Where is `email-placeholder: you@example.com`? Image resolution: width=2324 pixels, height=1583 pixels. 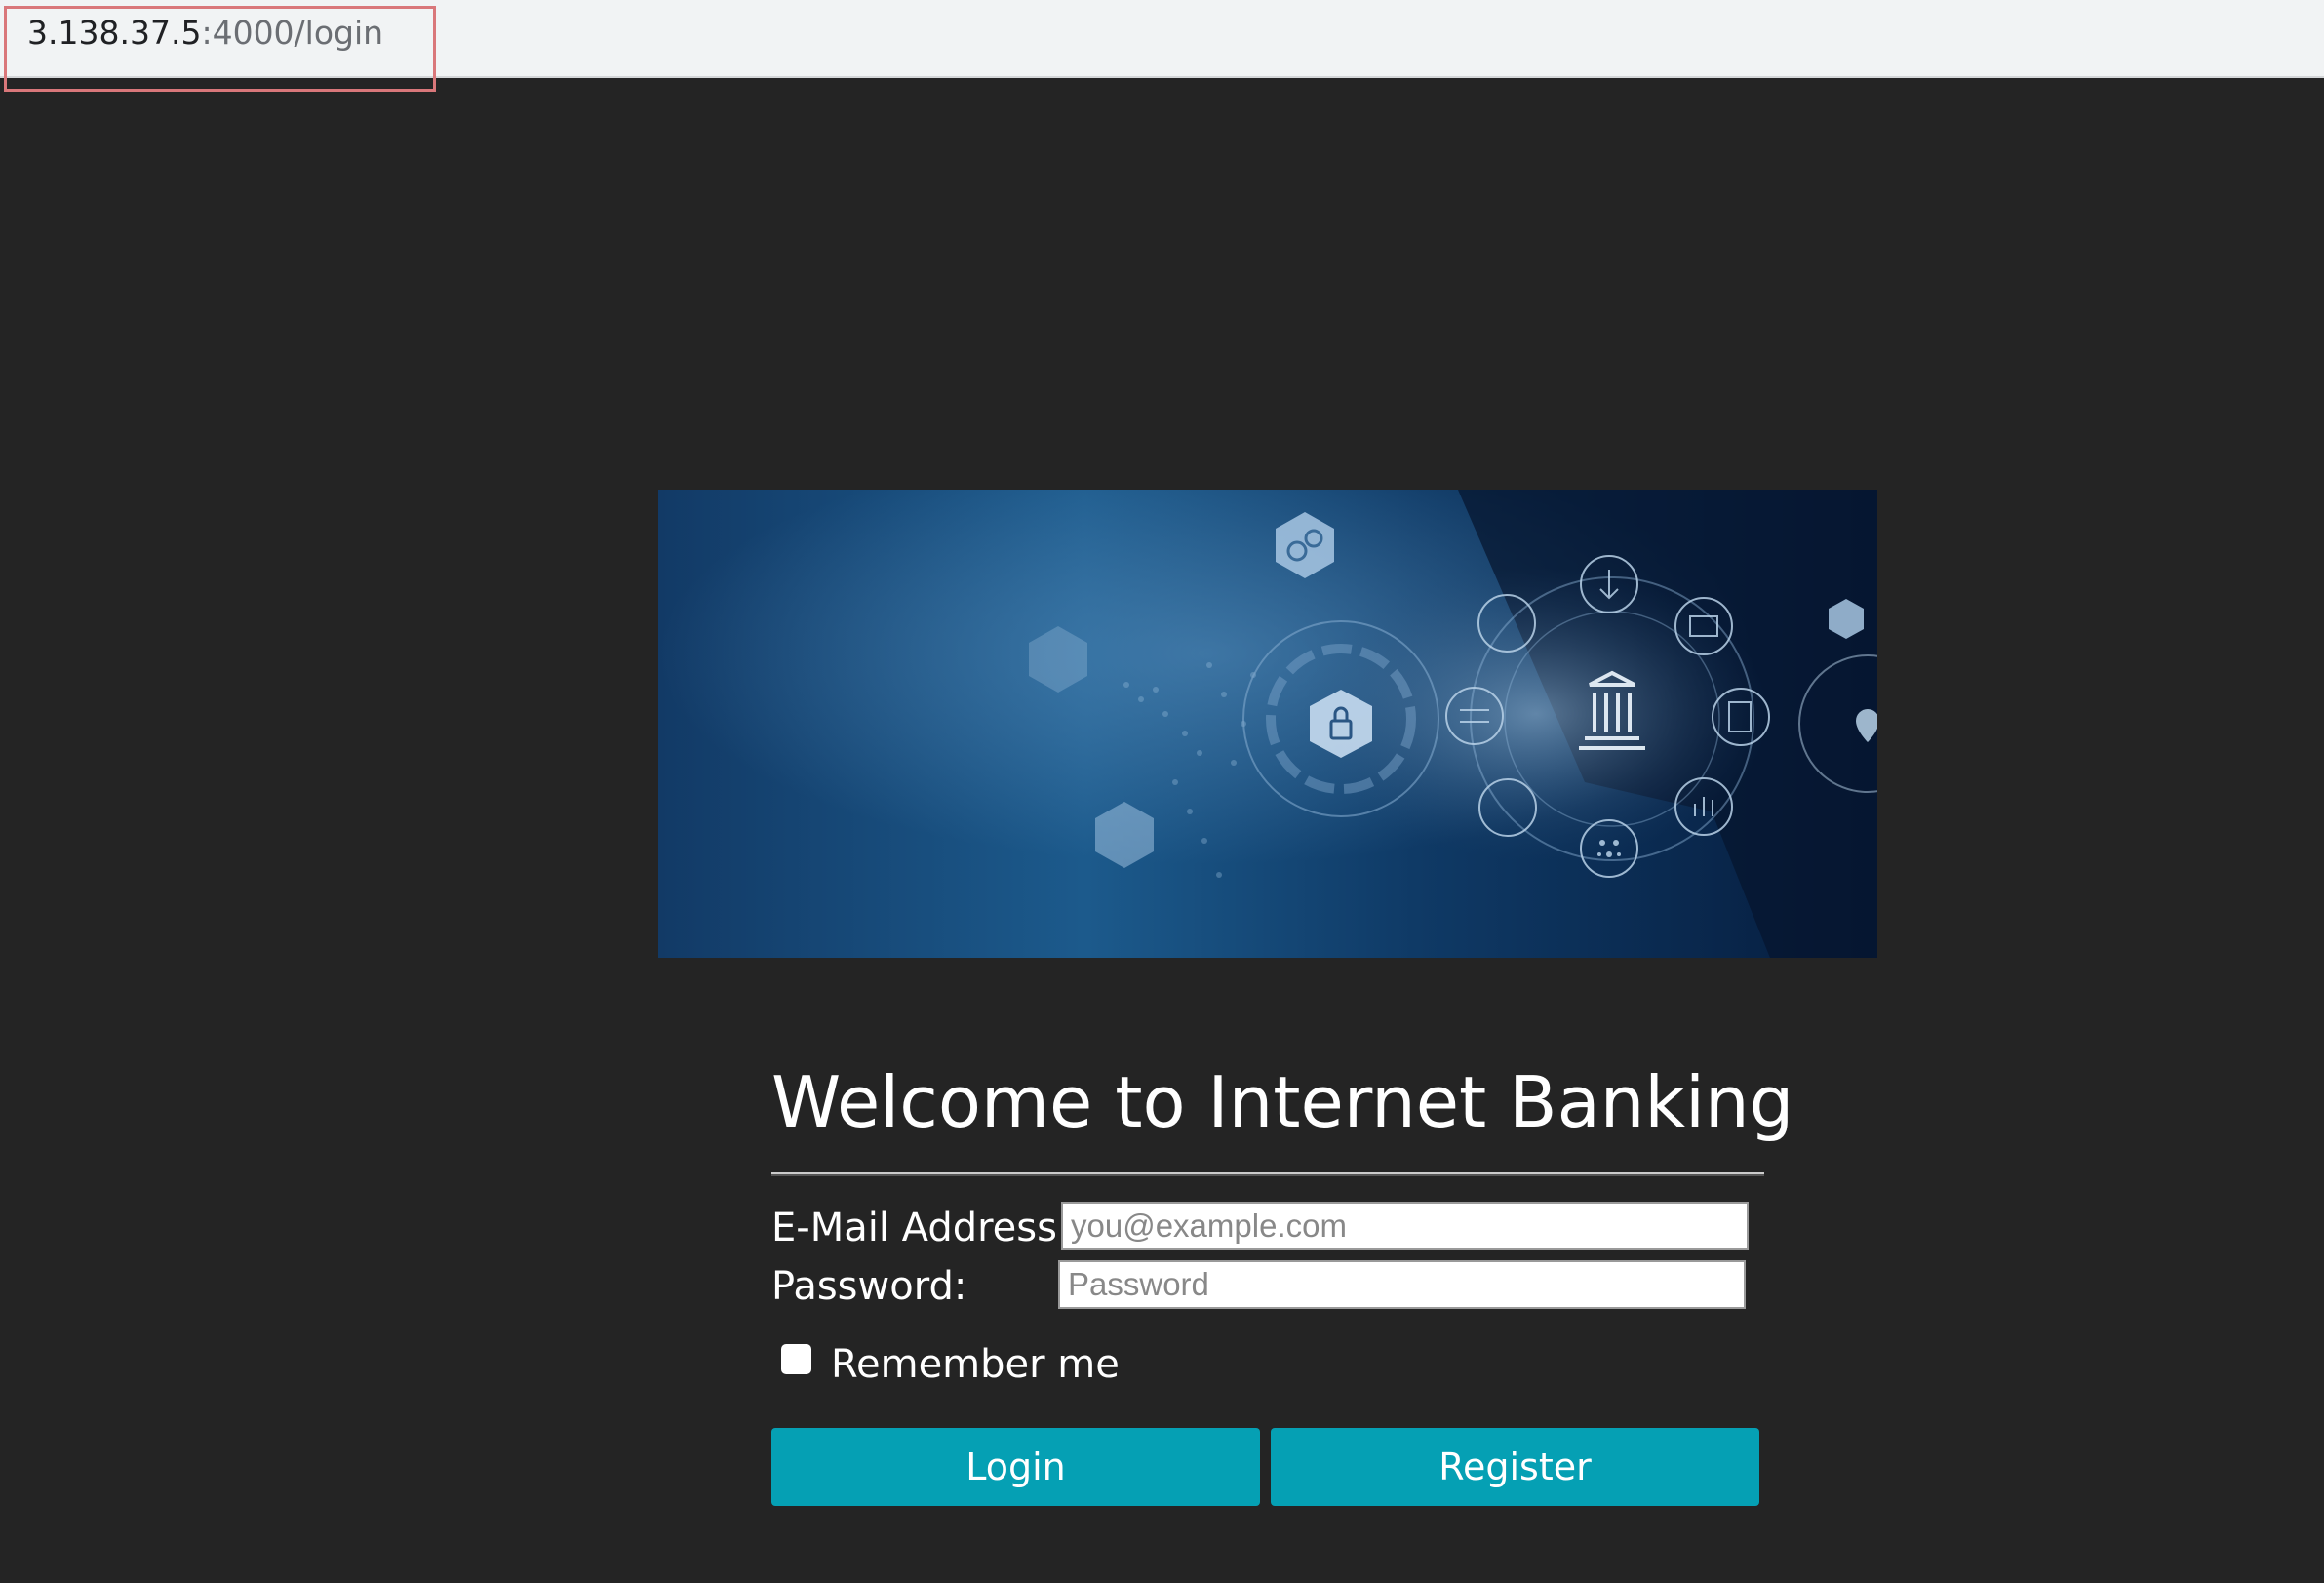
email-placeholder: you@example.com is located at coordinates (1209, 1225).